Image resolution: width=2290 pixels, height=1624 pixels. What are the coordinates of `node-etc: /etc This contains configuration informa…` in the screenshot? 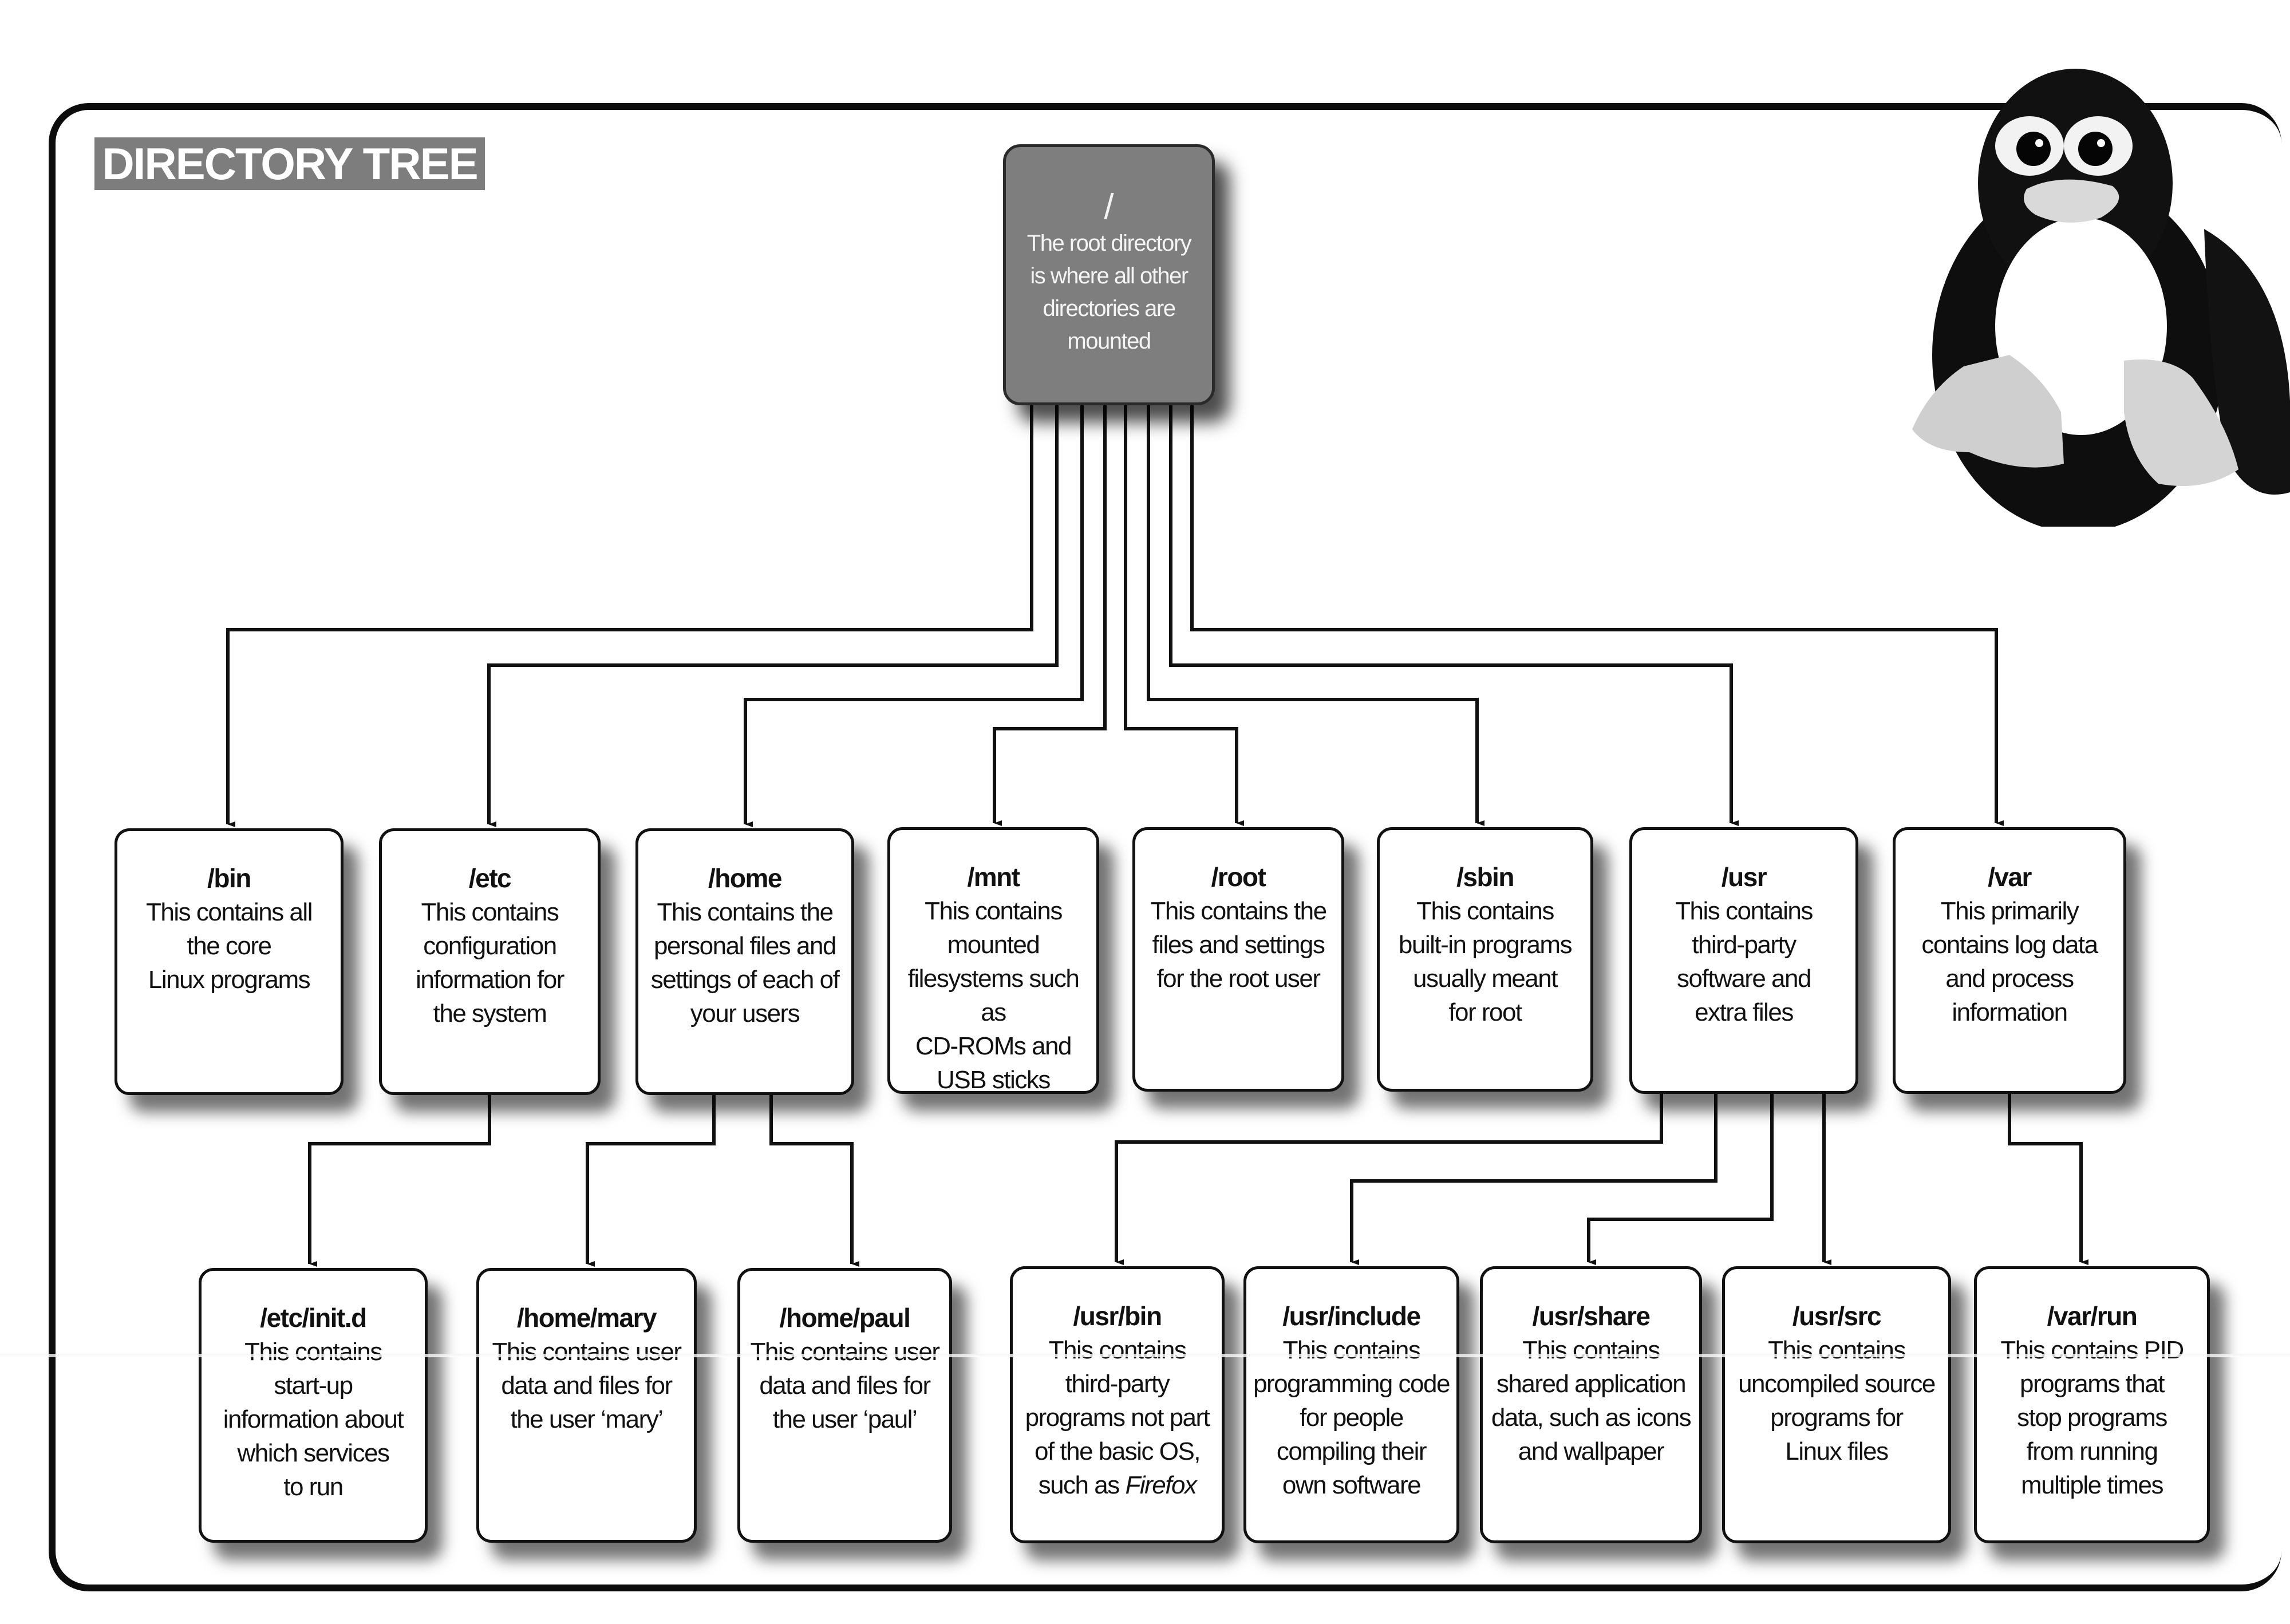 It's located at (490, 961).